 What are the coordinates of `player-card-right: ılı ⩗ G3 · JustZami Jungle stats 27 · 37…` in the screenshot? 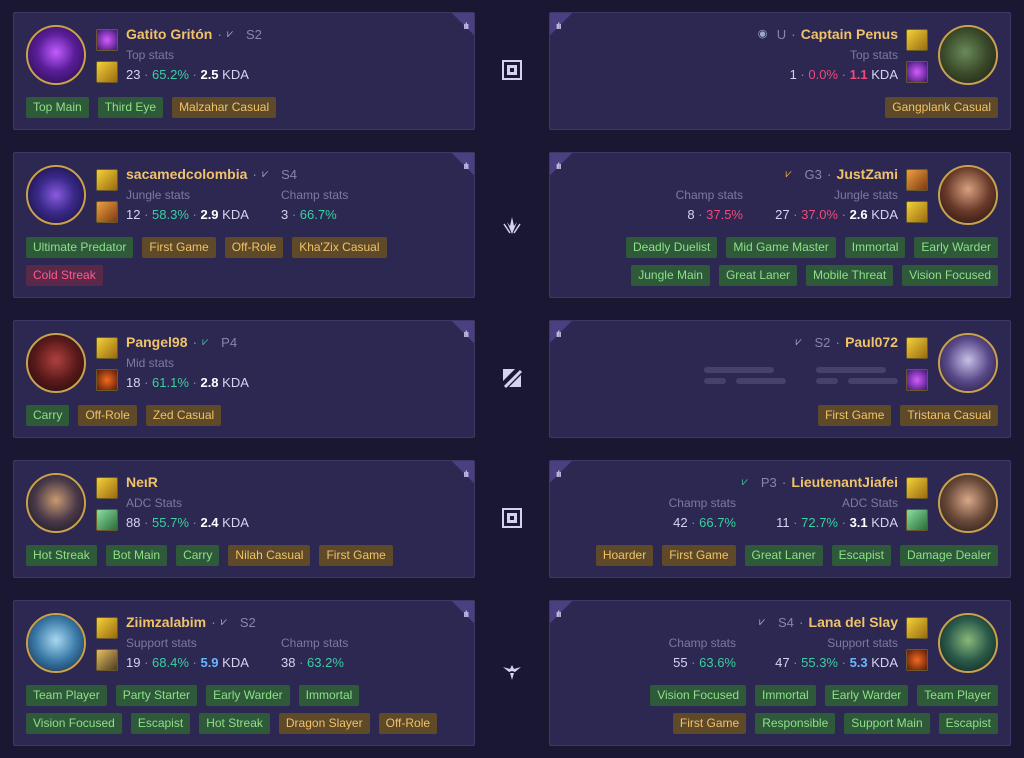 It's located at (780, 225).